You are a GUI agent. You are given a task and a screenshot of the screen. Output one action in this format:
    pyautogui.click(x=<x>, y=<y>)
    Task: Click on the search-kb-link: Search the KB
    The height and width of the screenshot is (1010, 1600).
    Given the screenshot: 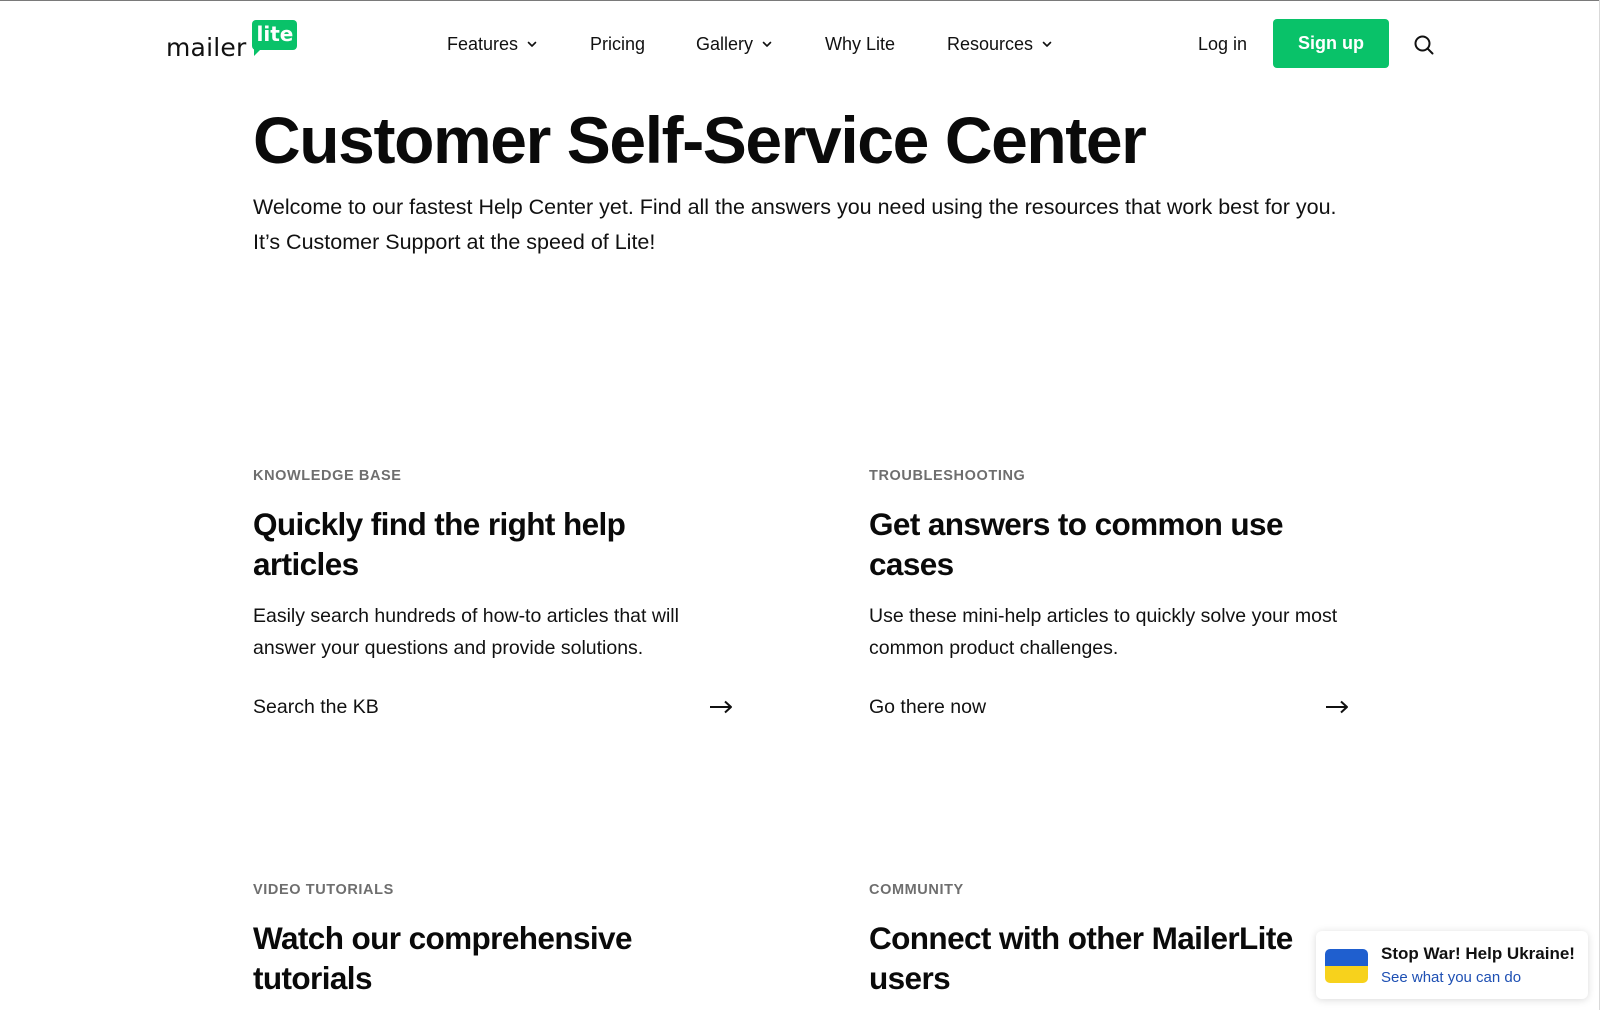 What is the action you would take?
    pyautogui.click(x=493, y=707)
    